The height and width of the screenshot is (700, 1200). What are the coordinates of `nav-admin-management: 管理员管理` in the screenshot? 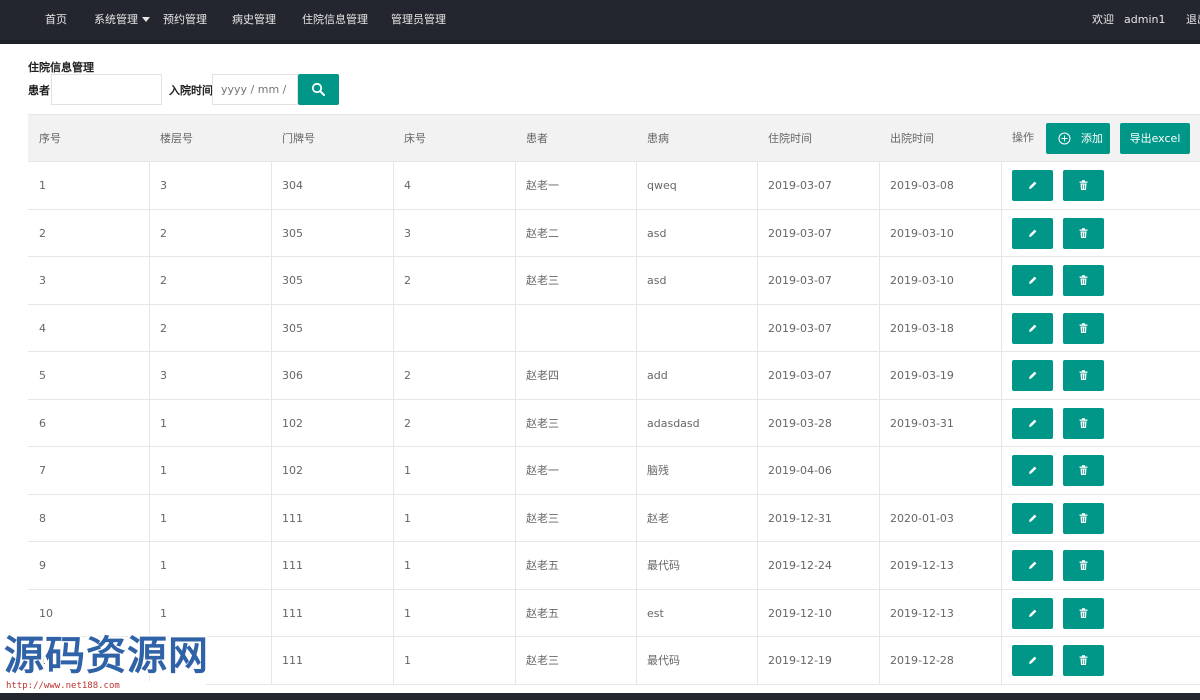 It's located at (418, 20).